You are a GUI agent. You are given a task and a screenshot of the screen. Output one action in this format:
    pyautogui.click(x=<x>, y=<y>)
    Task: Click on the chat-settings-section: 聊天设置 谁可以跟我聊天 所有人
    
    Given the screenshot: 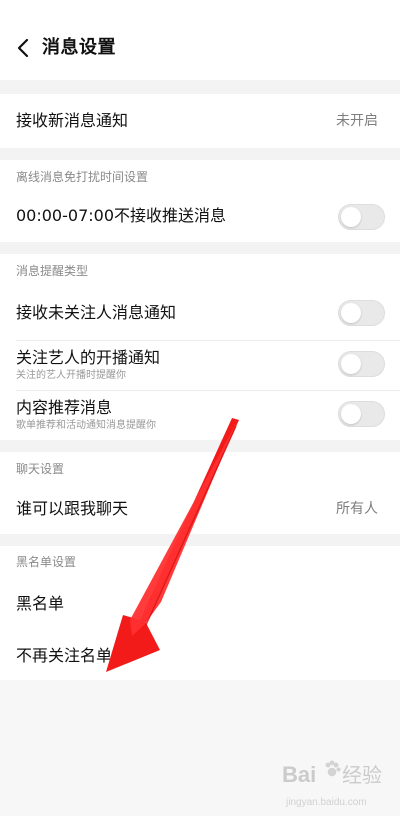 What is the action you would take?
    pyautogui.click(x=200, y=493)
    